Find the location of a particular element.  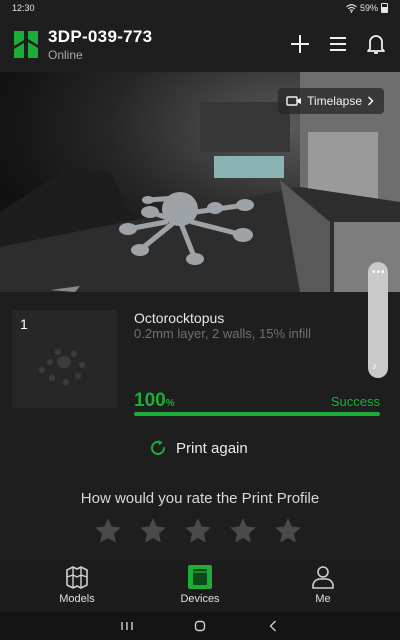

print-again-button: Print again is located at coordinates (198, 448).